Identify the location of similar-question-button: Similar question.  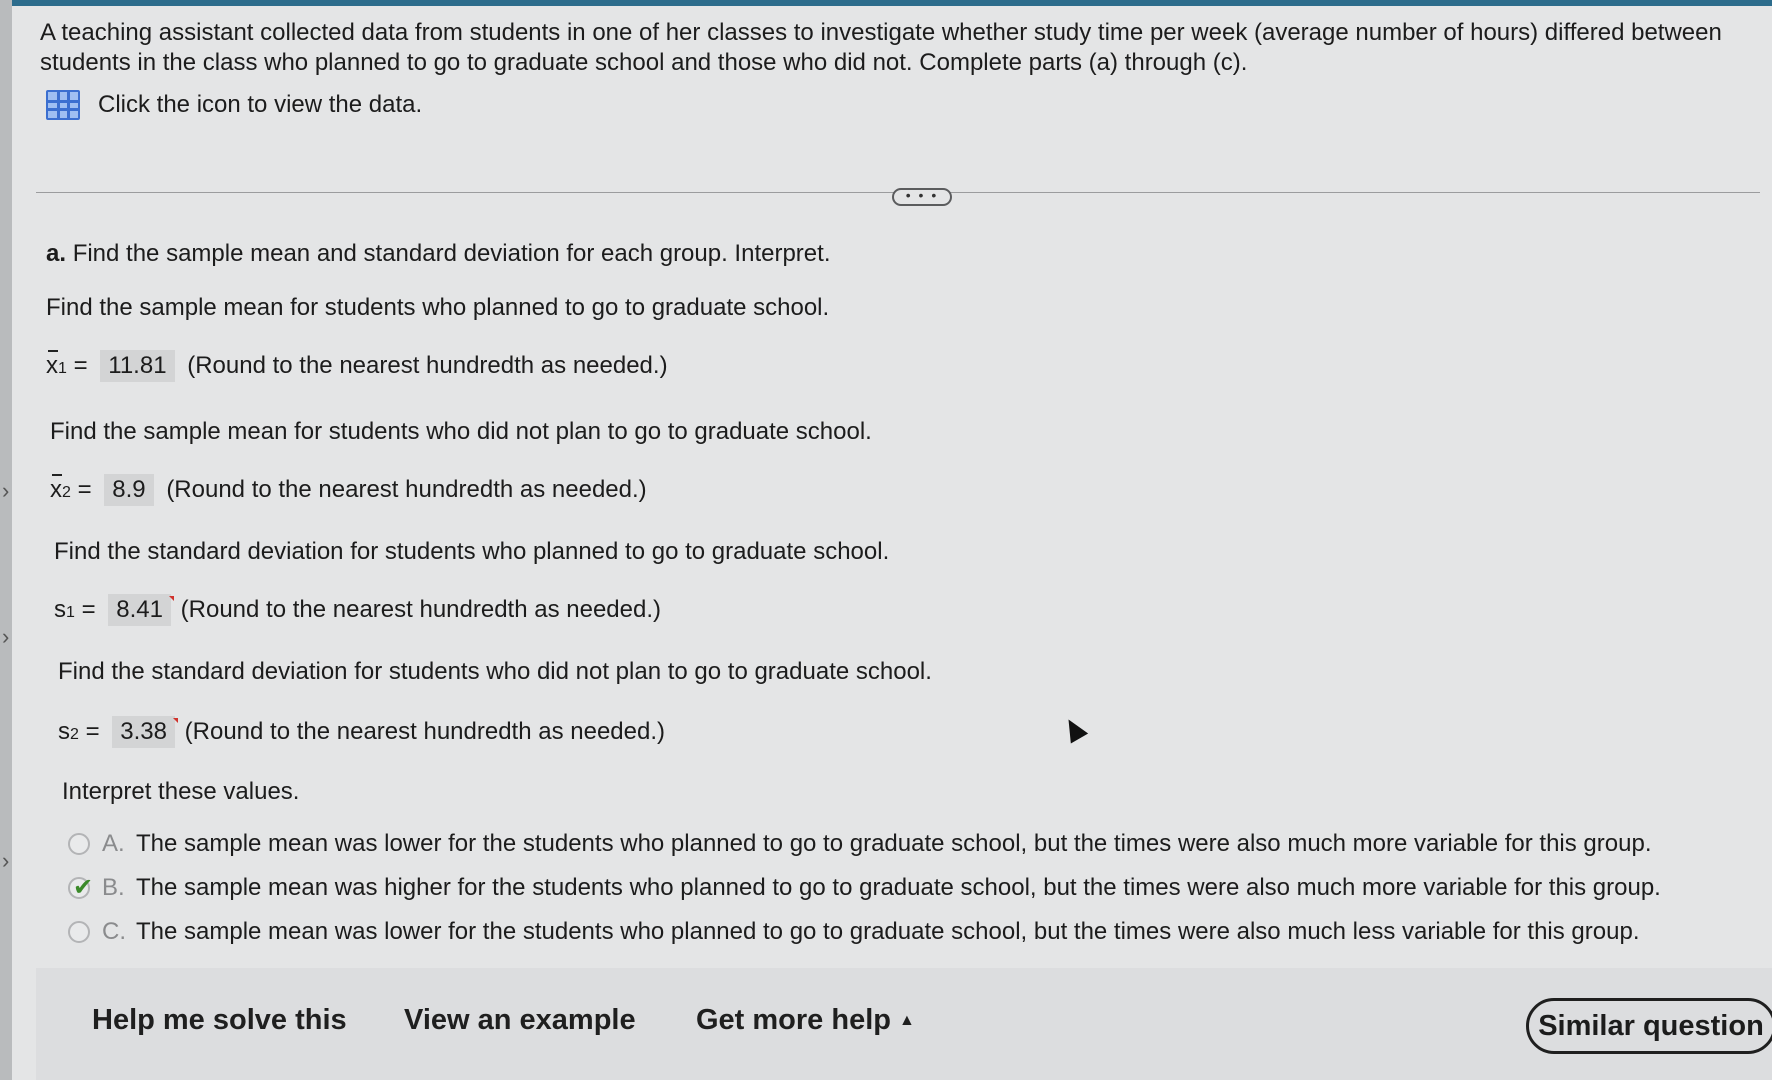
(1649, 1026).